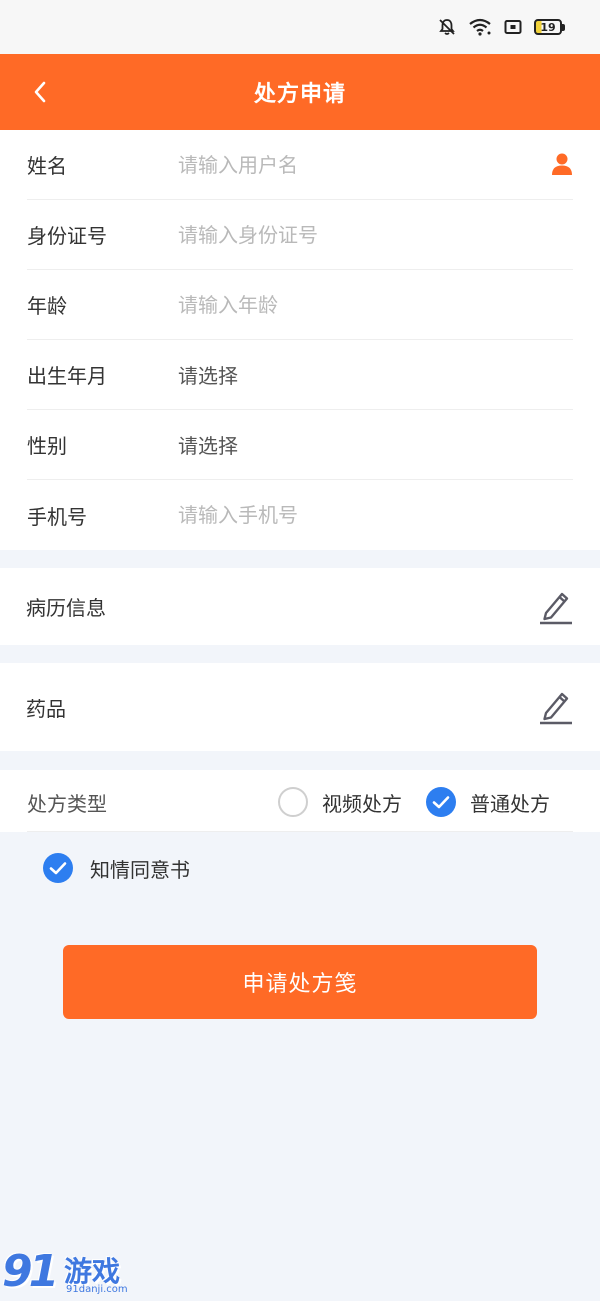 The image size is (600, 1301). What do you see at coordinates (300, 707) in the screenshot?
I see `medicine-card: 药品` at bounding box center [300, 707].